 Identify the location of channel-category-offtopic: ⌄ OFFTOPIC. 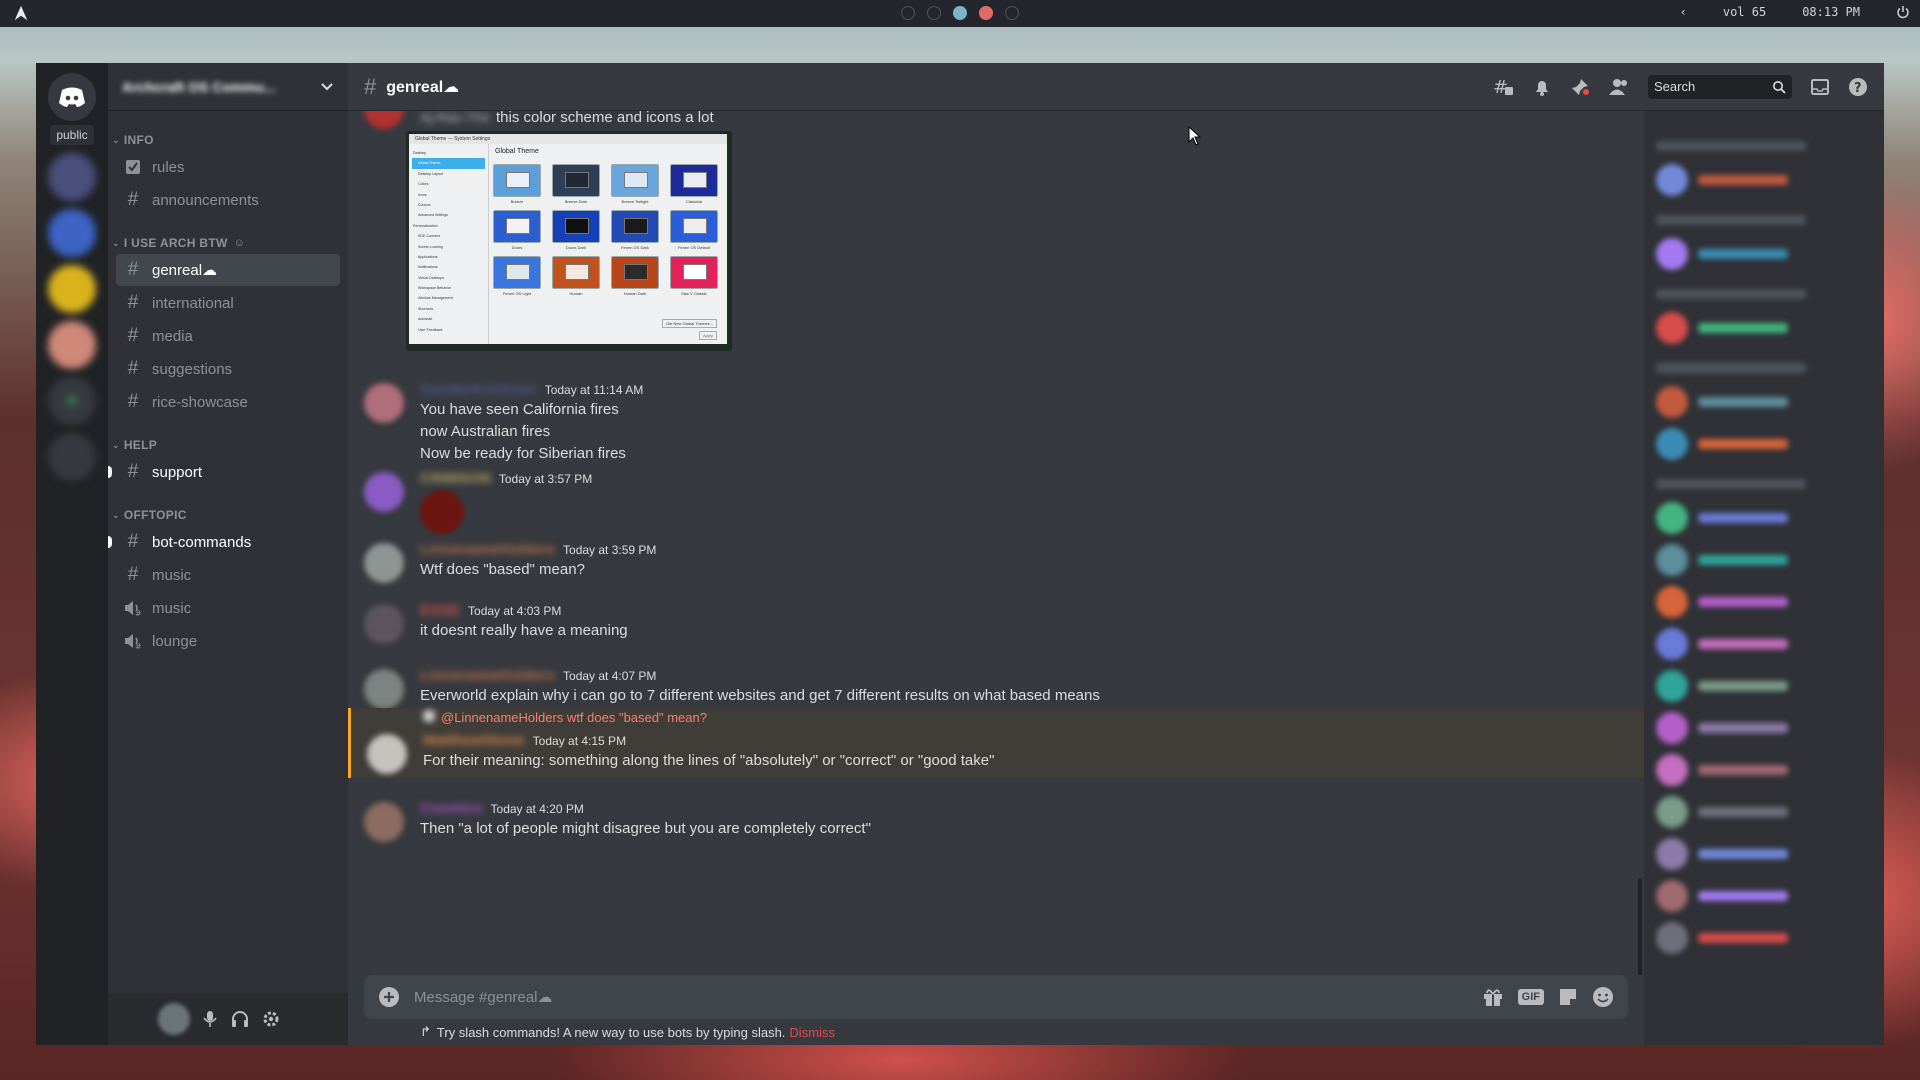
(228, 515).